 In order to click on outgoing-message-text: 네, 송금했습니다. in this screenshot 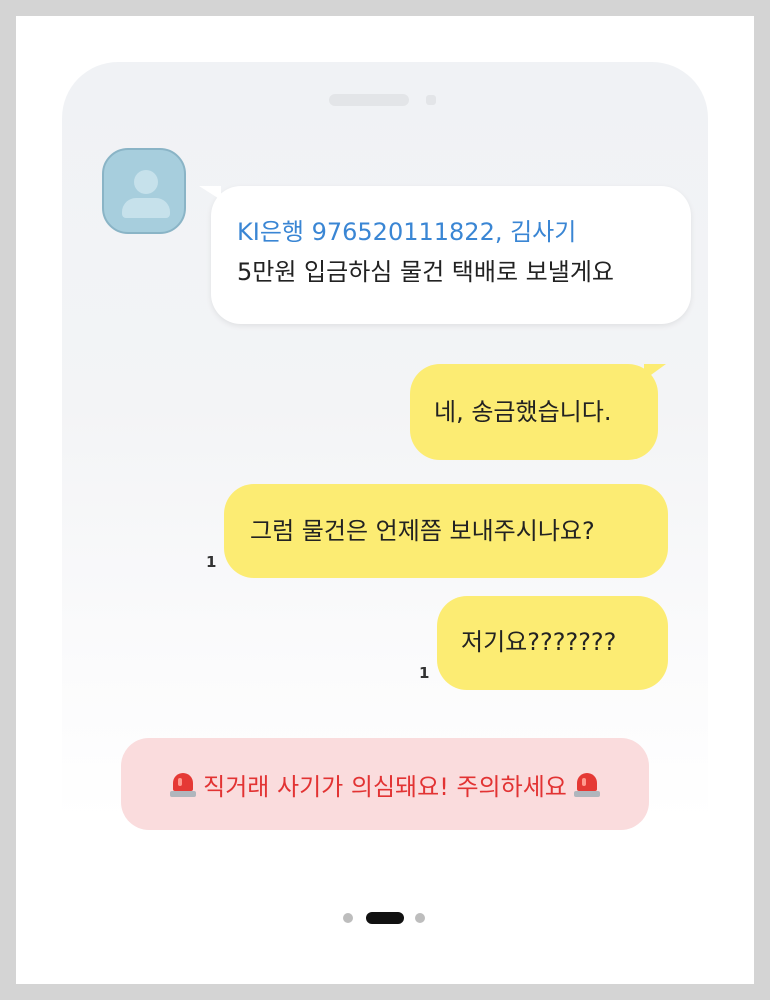, I will do `click(523, 412)`.